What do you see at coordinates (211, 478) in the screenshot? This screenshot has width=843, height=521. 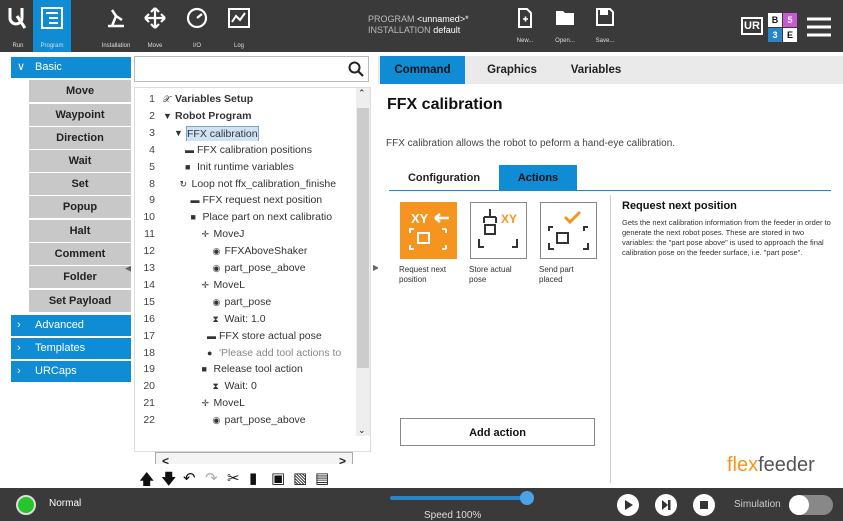 I see `redo-icon: ↷` at bounding box center [211, 478].